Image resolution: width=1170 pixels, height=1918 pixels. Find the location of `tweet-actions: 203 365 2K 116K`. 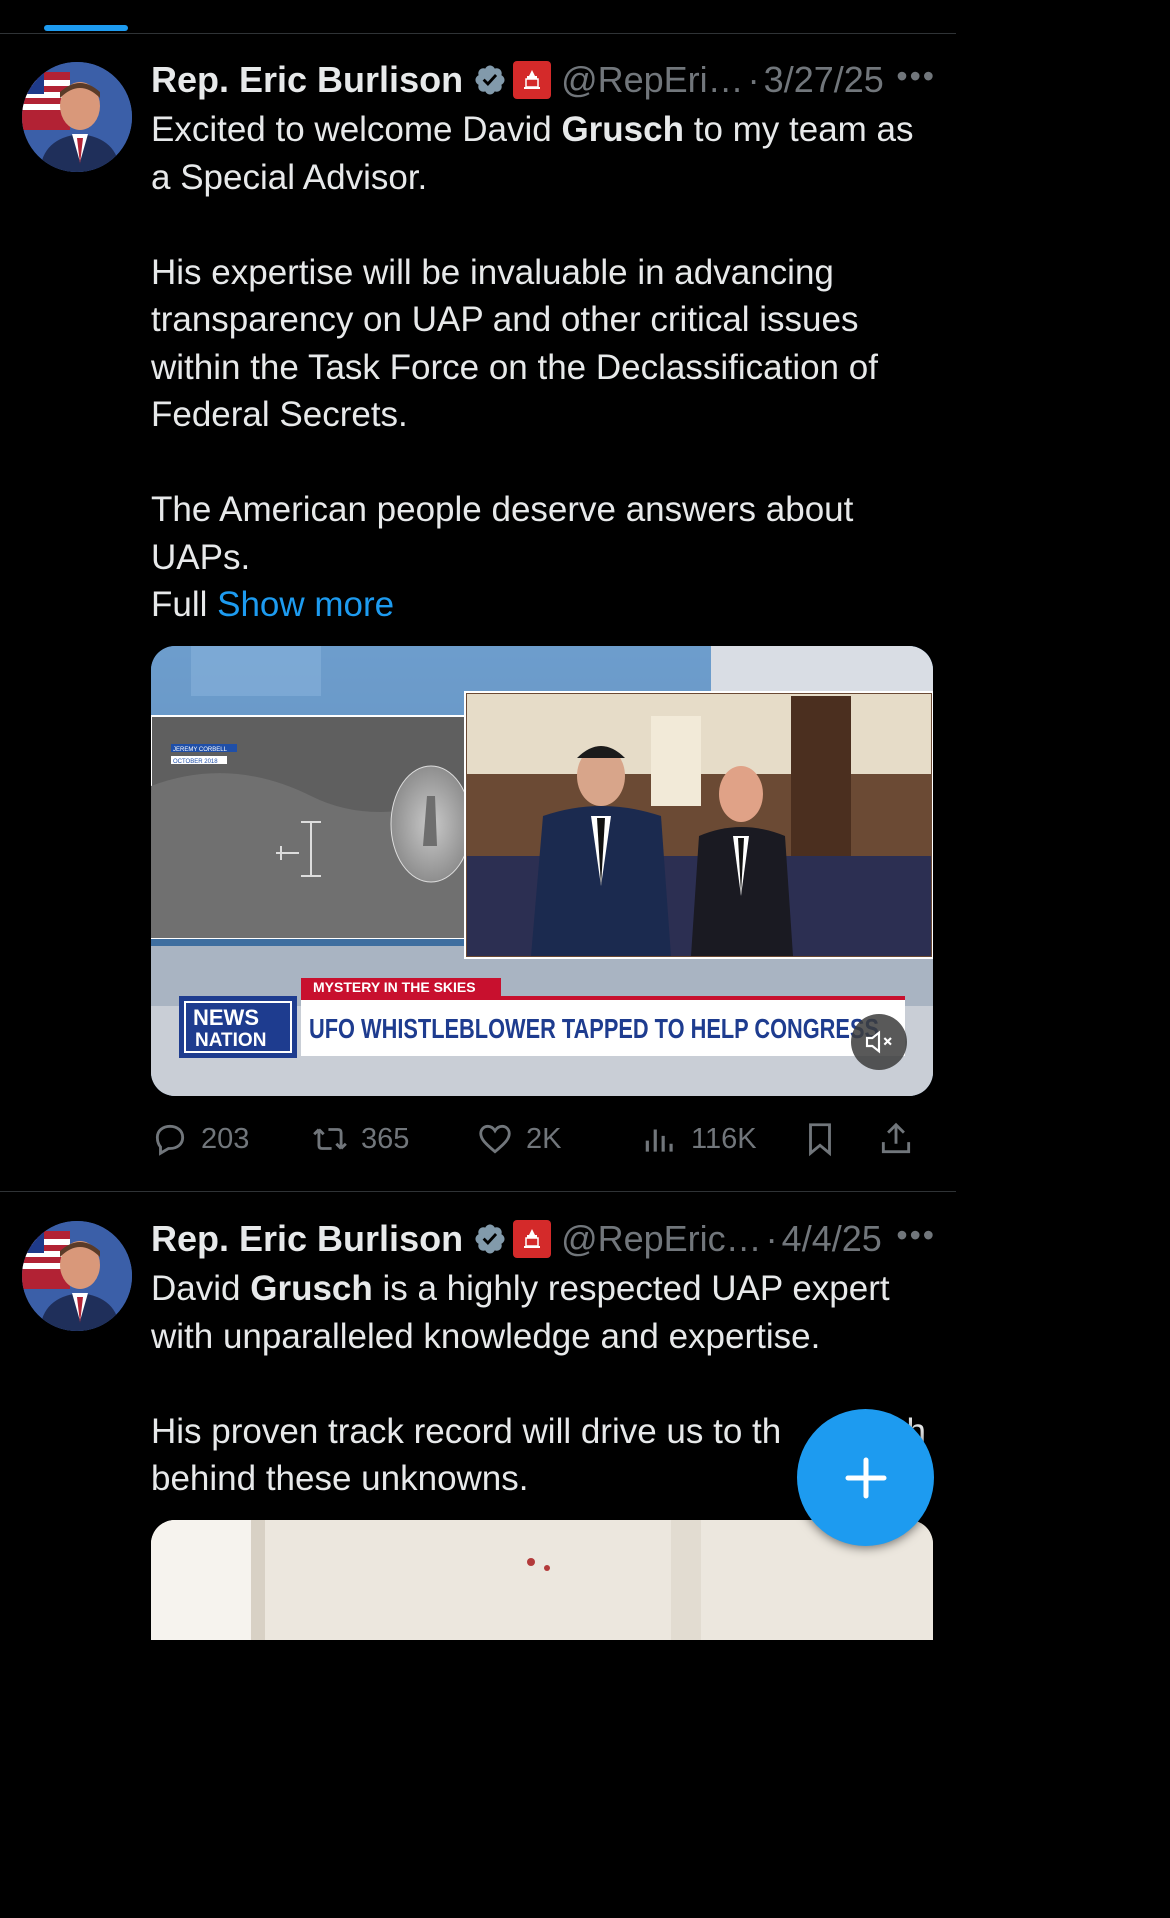

tweet-actions: 203 365 2K 116K is located at coordinates (542, 1139).